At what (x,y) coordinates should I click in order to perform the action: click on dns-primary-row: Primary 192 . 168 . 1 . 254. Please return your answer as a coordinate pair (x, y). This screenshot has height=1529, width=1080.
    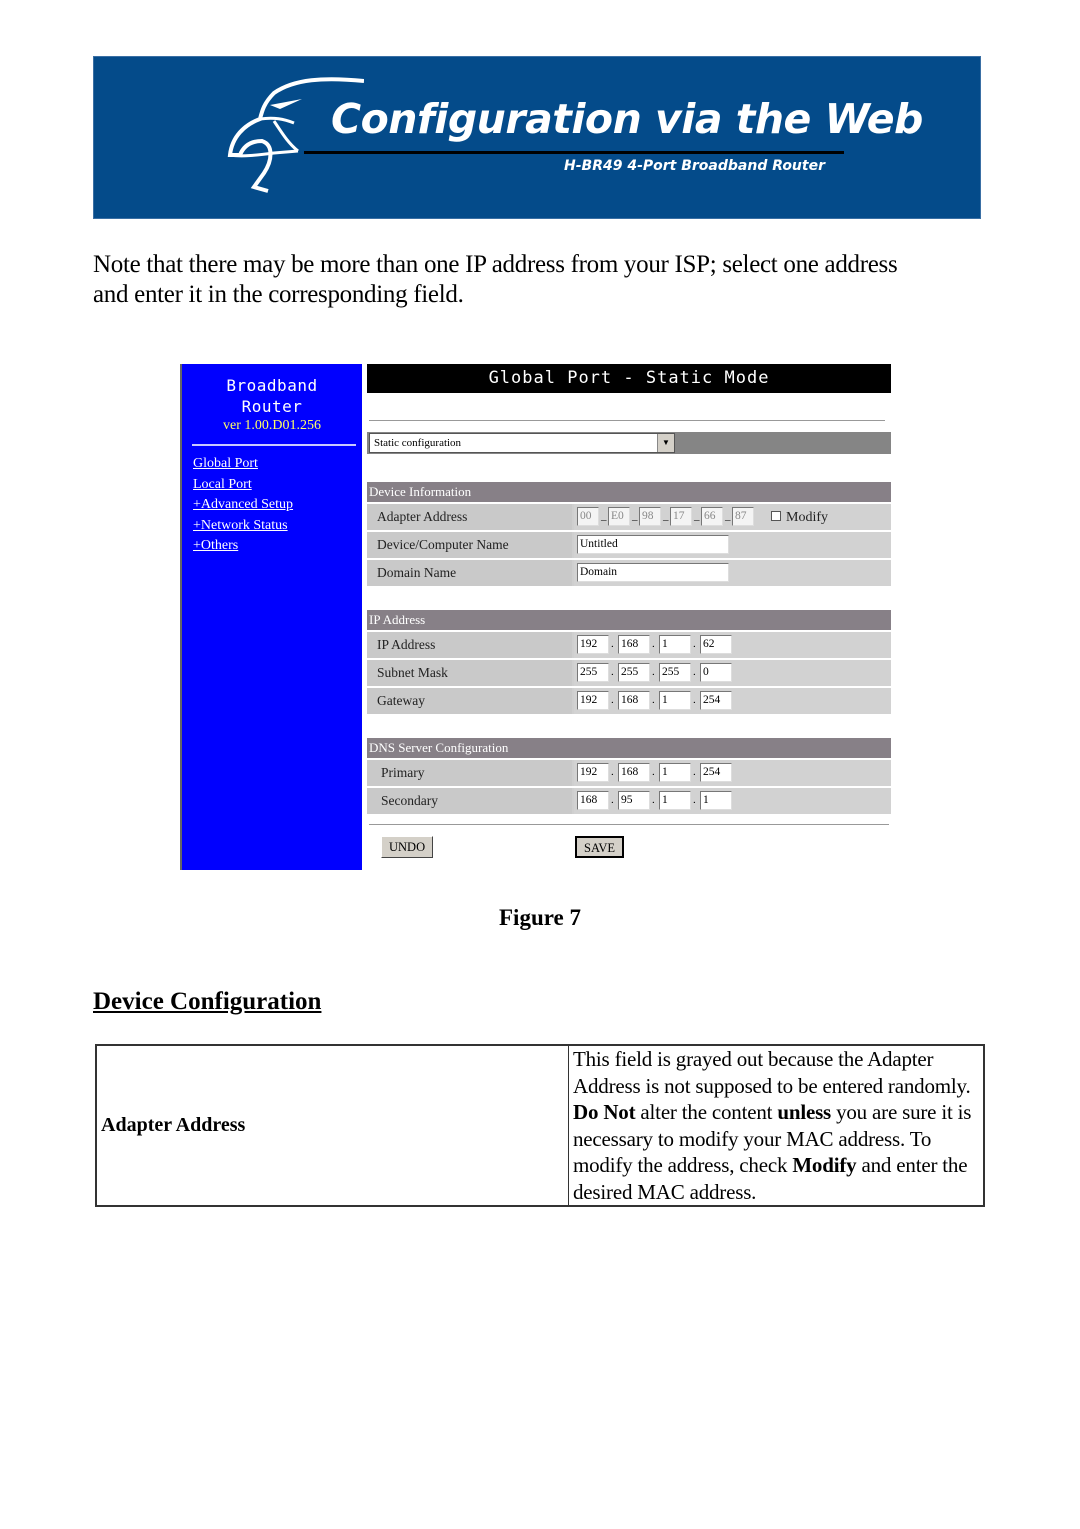
    Looking at the image, I should click on (629, 773).